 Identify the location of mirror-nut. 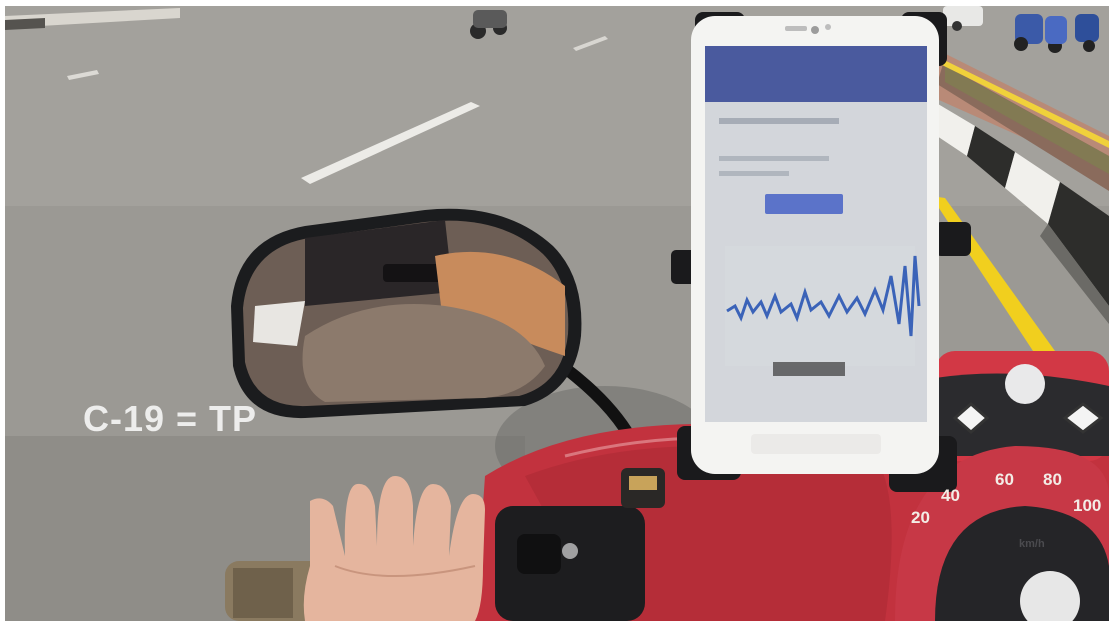
(643, 483).